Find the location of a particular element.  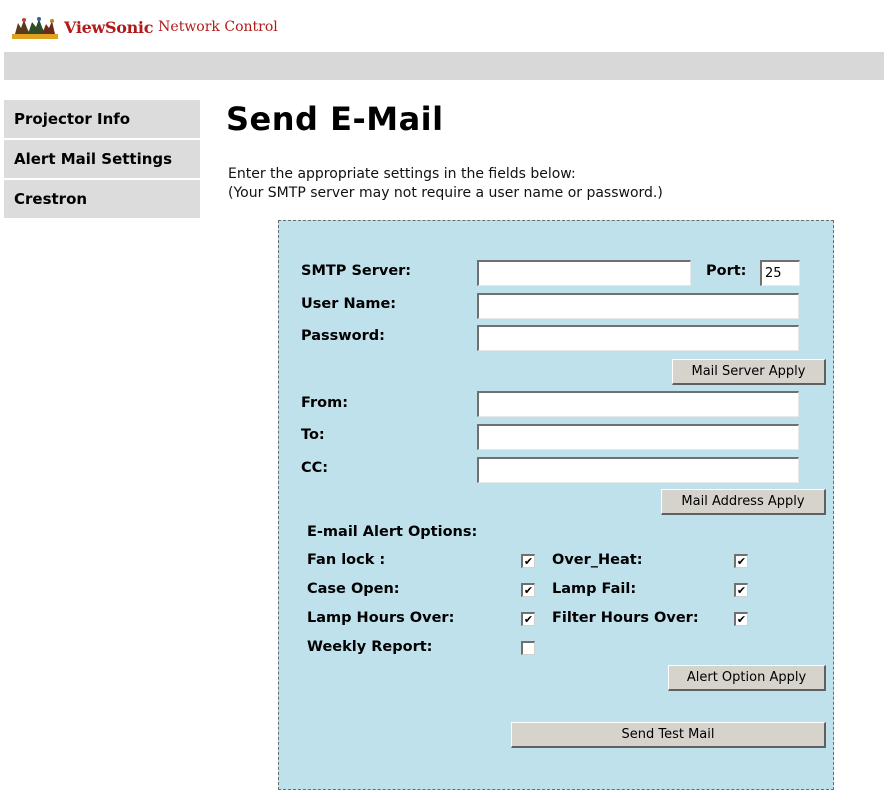

cc-input is located at coordinates (638, 470).